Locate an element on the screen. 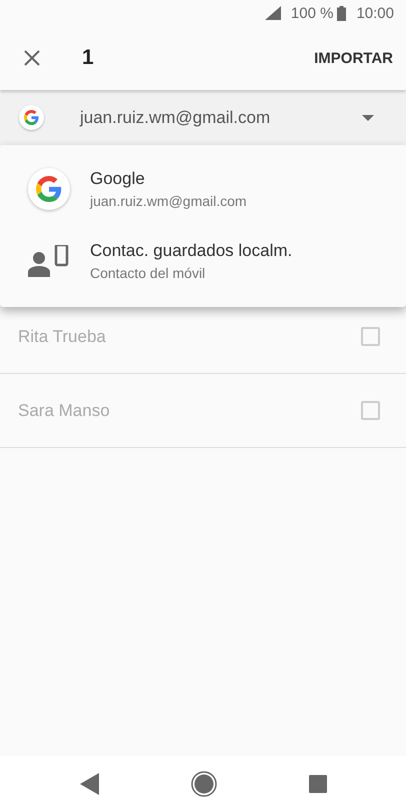  dropdown-caret-icon is located at coordinates (368, 117).